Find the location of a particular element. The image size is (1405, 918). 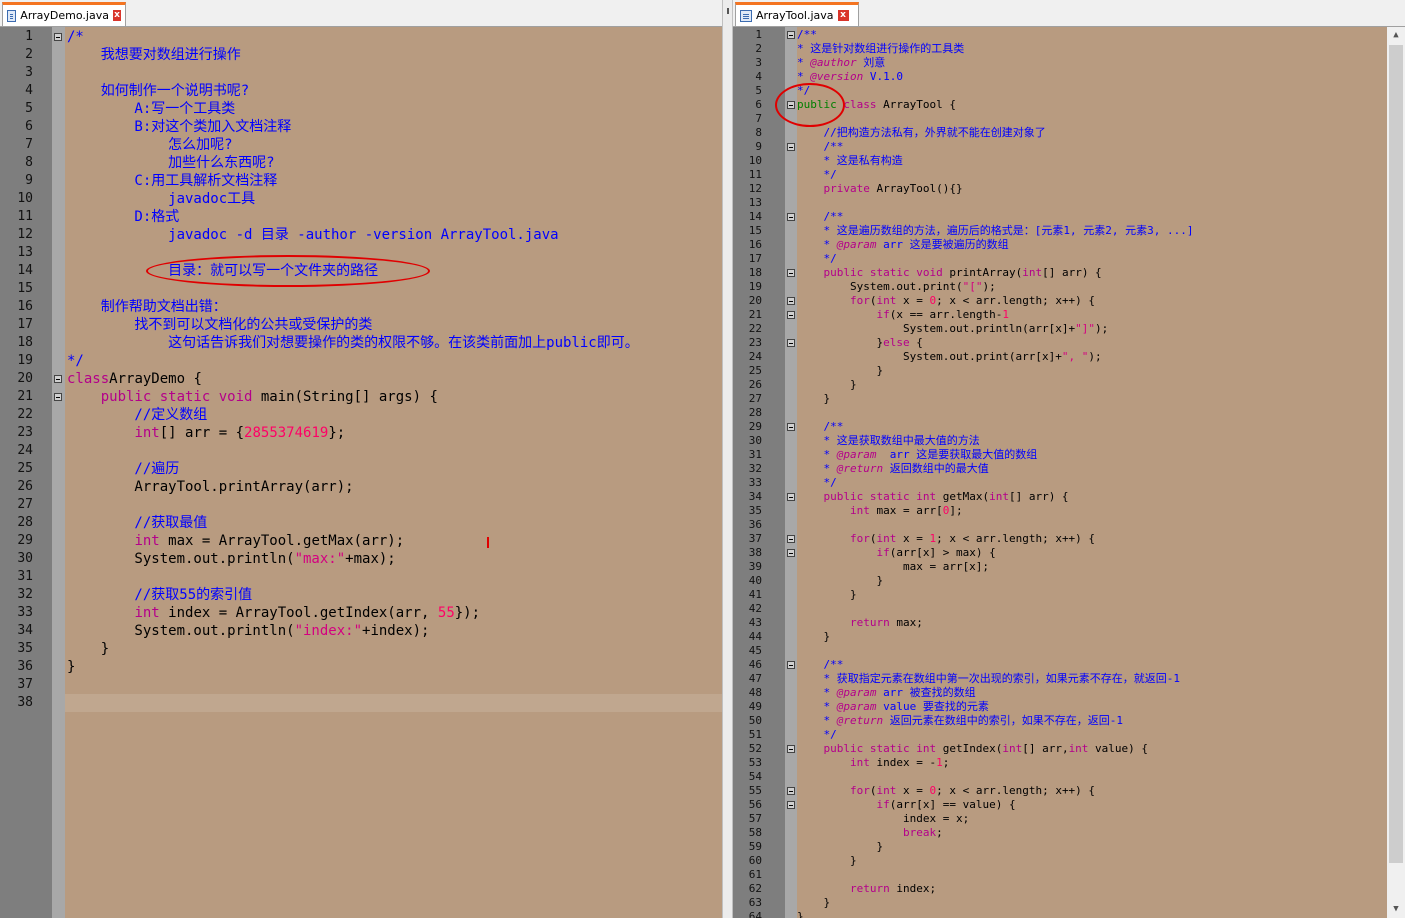

code-line: 38 if(arr[x] > max) { is located at coordinates (1060, 553).